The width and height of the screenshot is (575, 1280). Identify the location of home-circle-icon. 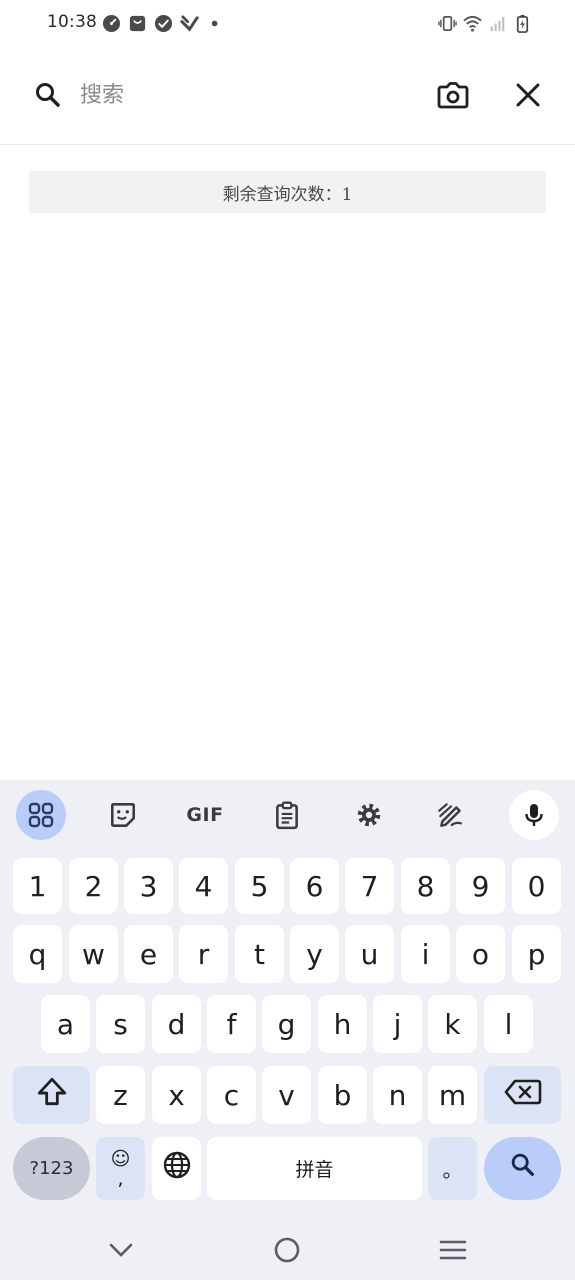
(287, 1252).